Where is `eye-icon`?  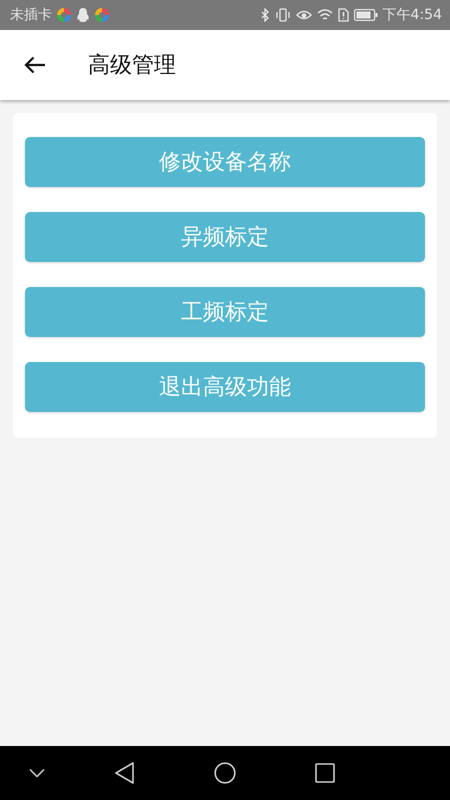 eye-icon is located at coordinates (304, 15).